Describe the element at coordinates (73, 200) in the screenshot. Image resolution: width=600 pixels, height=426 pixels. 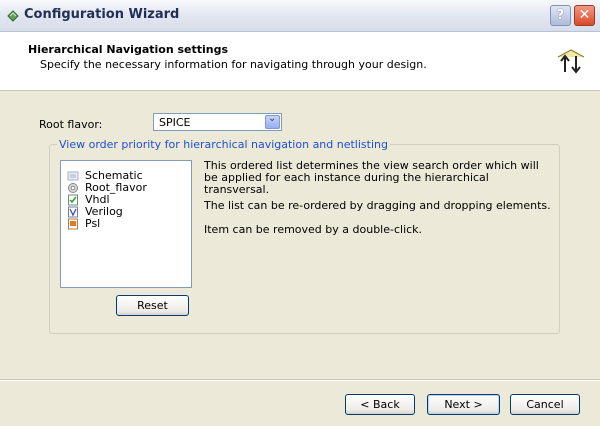
I see `vhdl-file-icon` at that location.